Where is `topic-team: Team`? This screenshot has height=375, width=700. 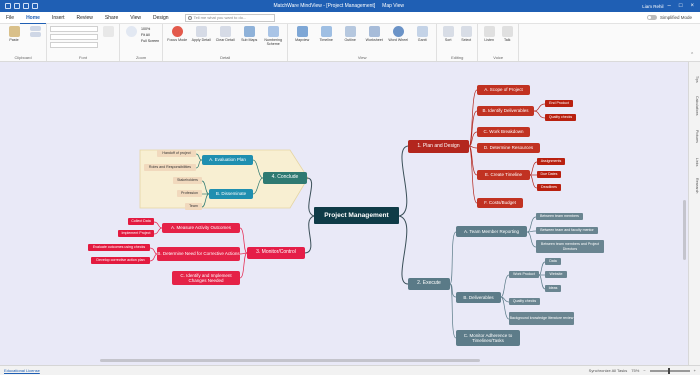 topic-team: Team is located at coordinates (193, 206).